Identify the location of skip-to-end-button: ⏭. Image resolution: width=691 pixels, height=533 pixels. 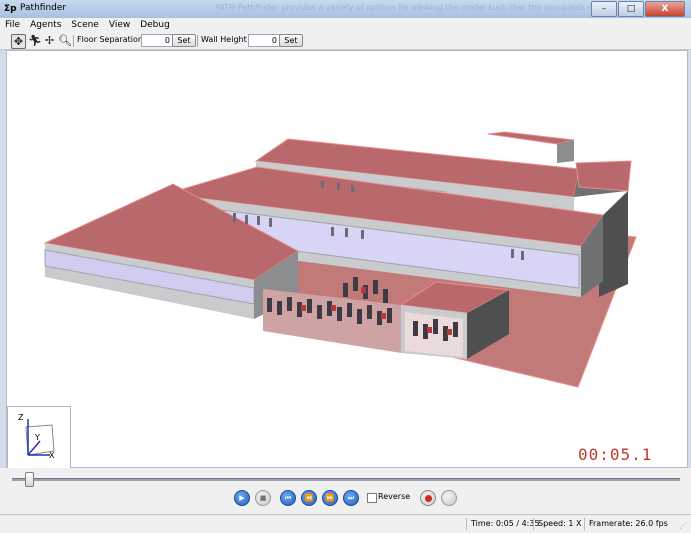
(351, 498).